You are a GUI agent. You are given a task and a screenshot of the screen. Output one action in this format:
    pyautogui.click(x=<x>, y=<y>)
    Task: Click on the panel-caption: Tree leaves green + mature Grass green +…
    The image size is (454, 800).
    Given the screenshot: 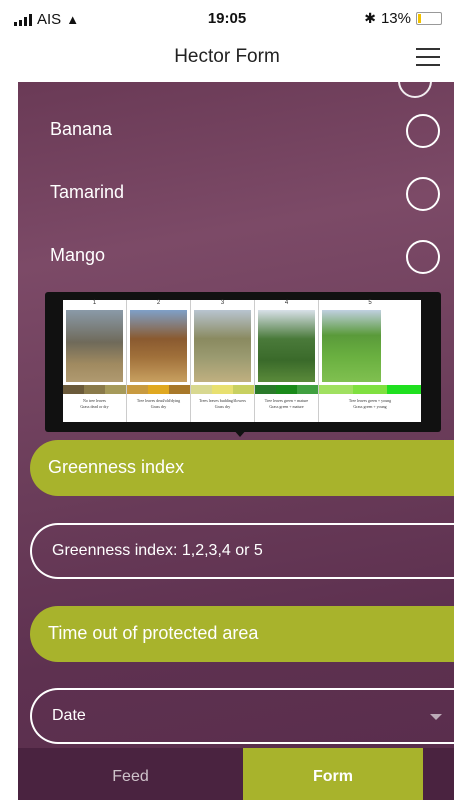 What is the action you would take?
    pyautogui.click(x=286, y=403)
    